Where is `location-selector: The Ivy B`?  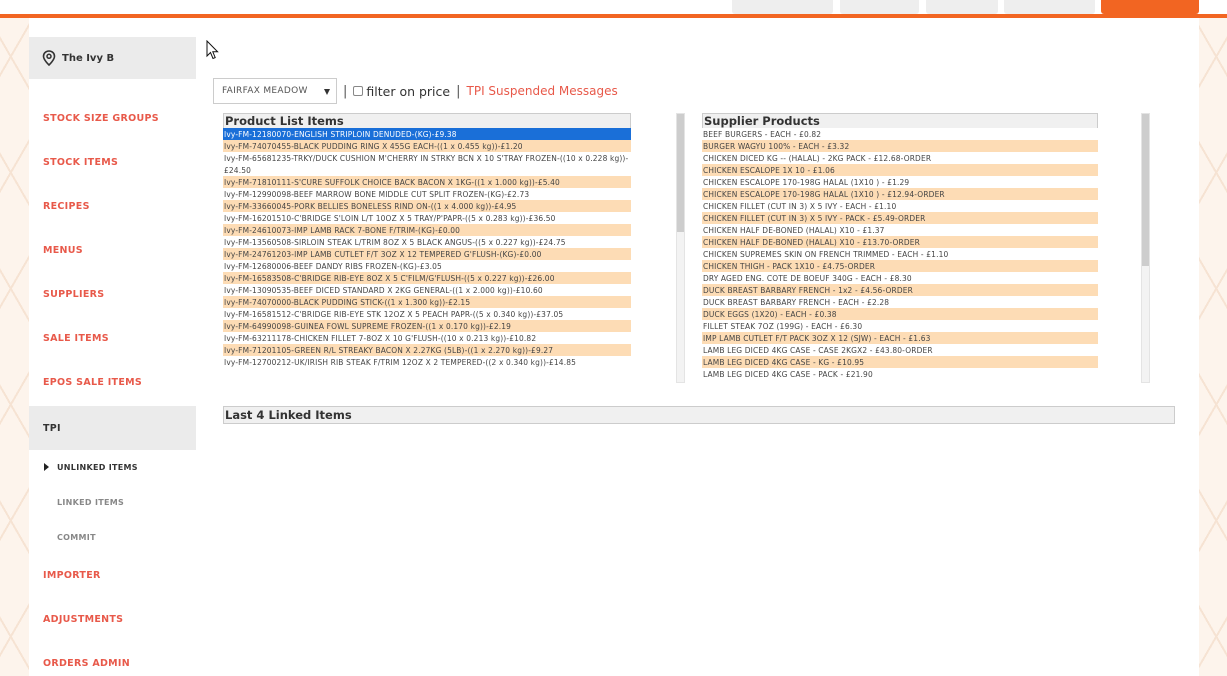
location-selector: The Ivy B is located at coordinates (112, 58).